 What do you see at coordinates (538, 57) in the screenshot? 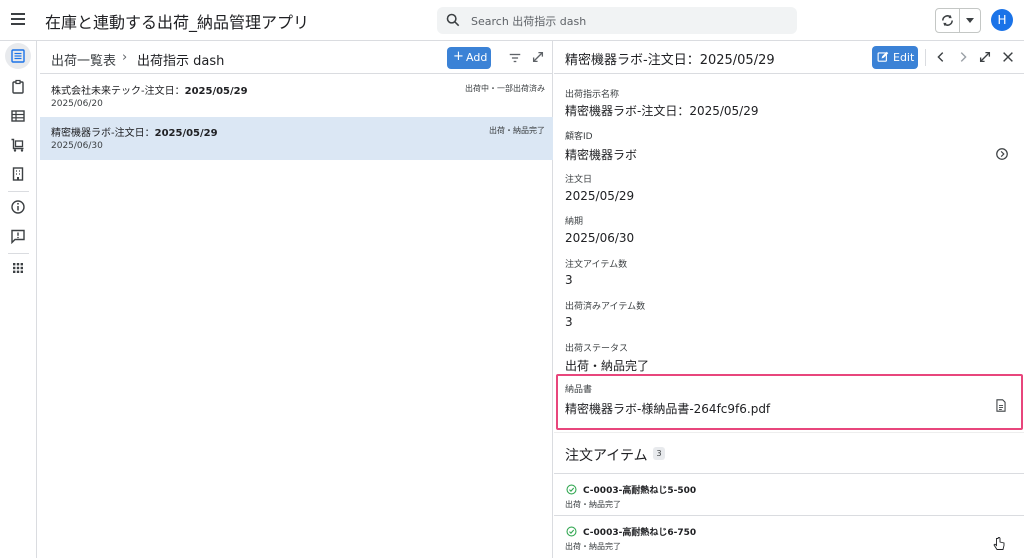
I see `expand-icon` at bounding box center [538, 57].